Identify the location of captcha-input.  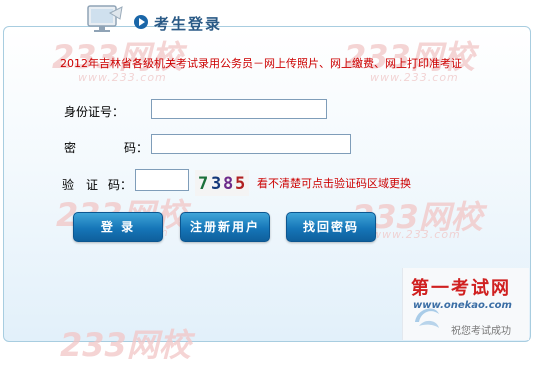
(162, 180).